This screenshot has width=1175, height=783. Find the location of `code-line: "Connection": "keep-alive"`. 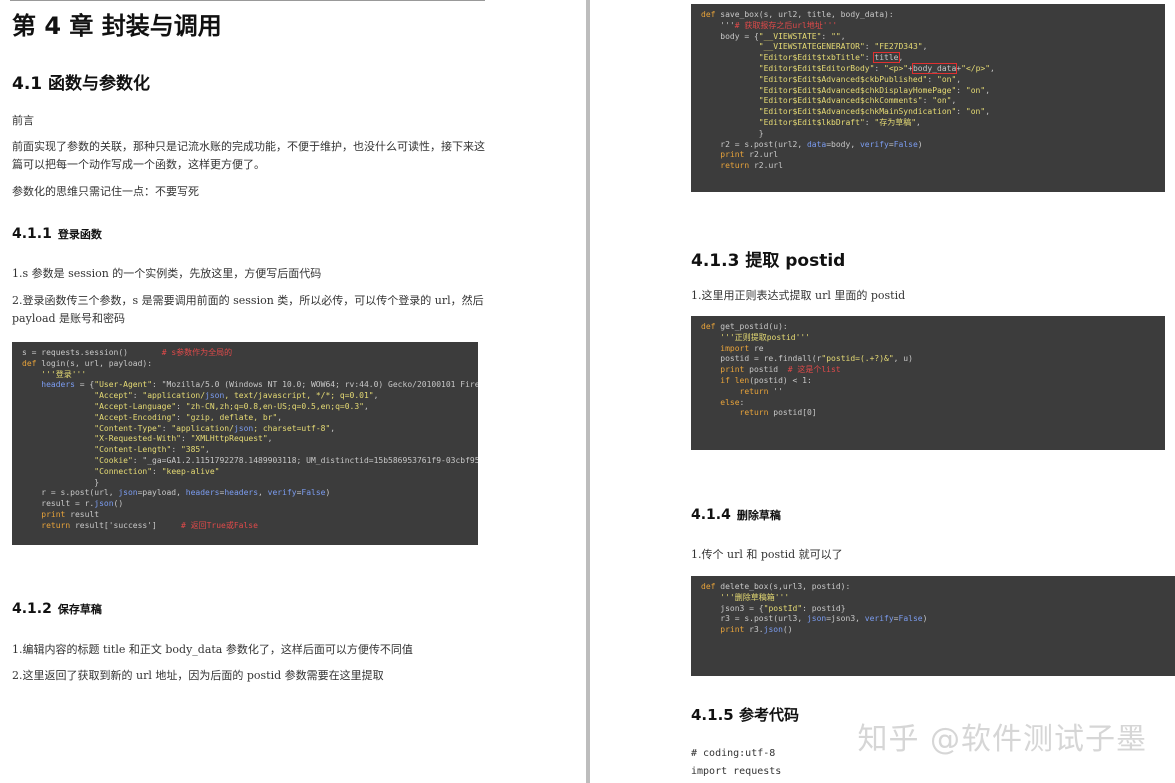

code-line: "Connection": "keep-alive" is located at coordinates (157, 471).